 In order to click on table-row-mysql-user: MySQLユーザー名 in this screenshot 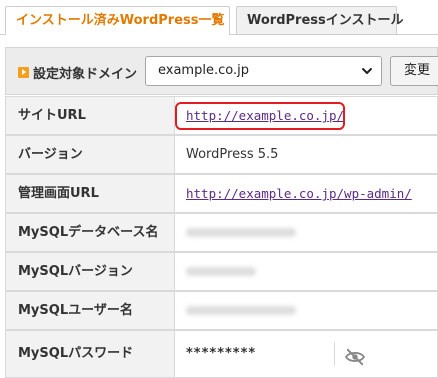, I will do `click(221, 310)`.